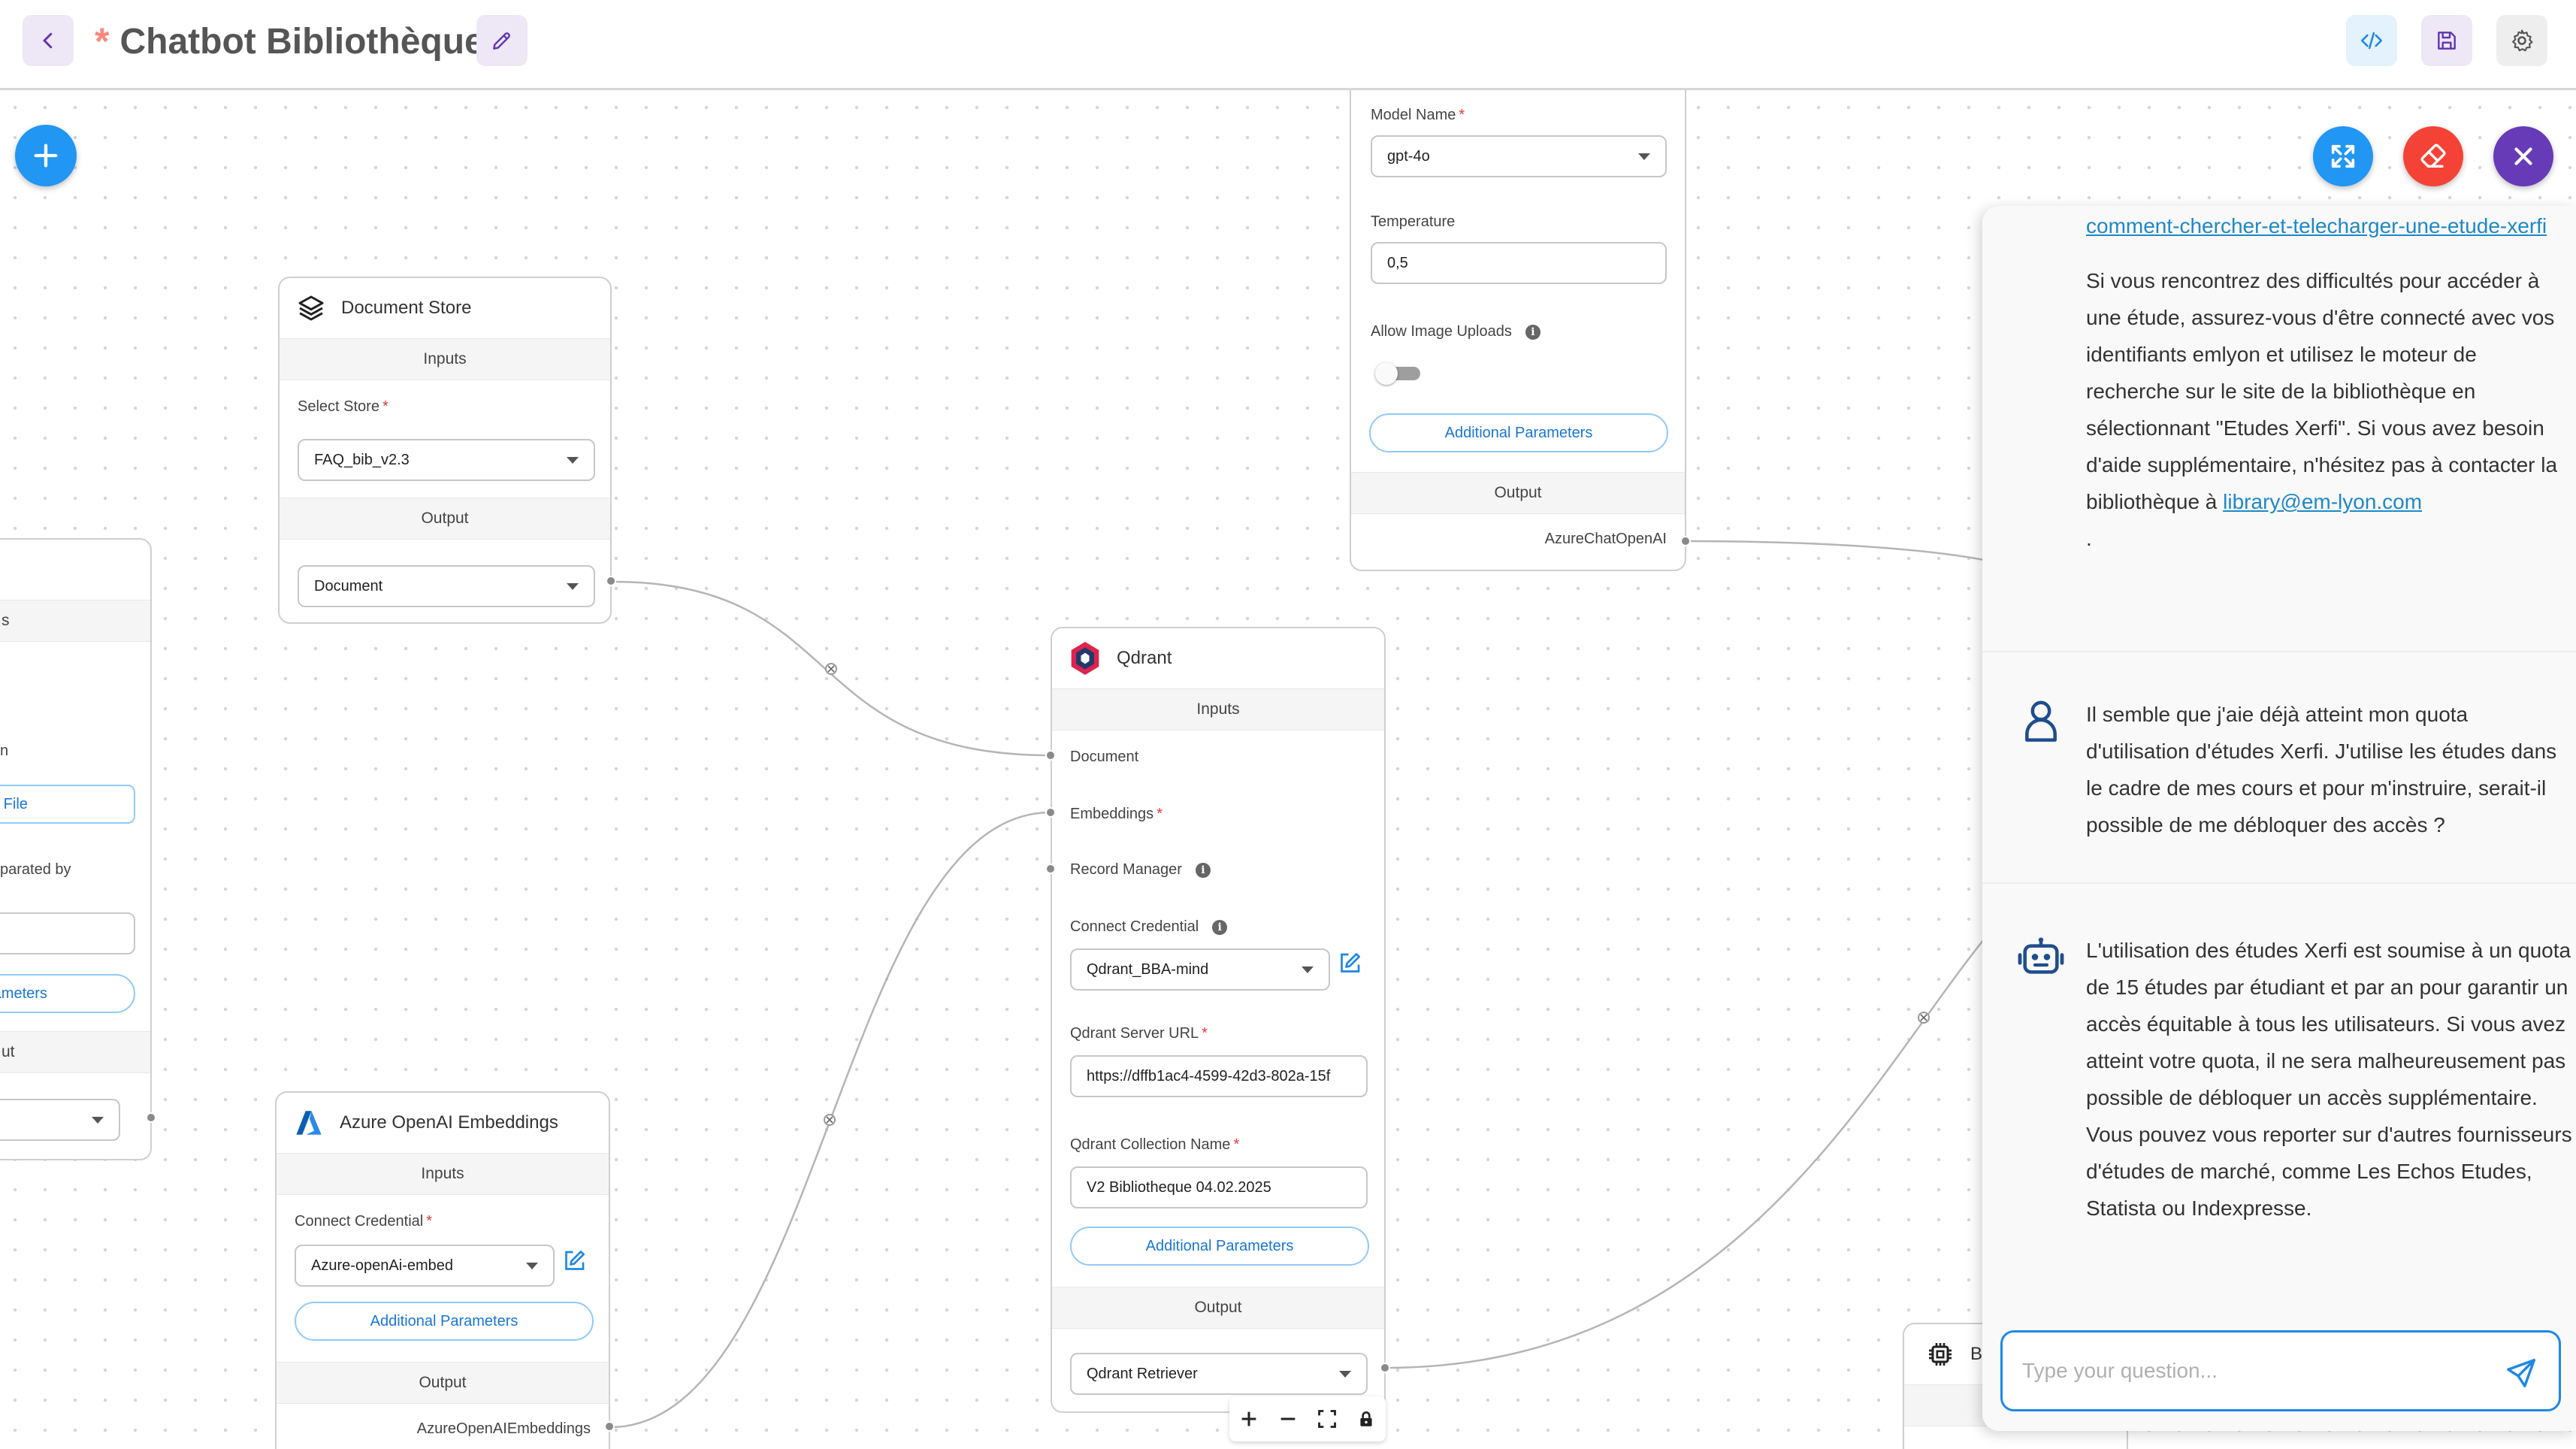  I want to click on zoom-out-button, so click(1288, 1419).